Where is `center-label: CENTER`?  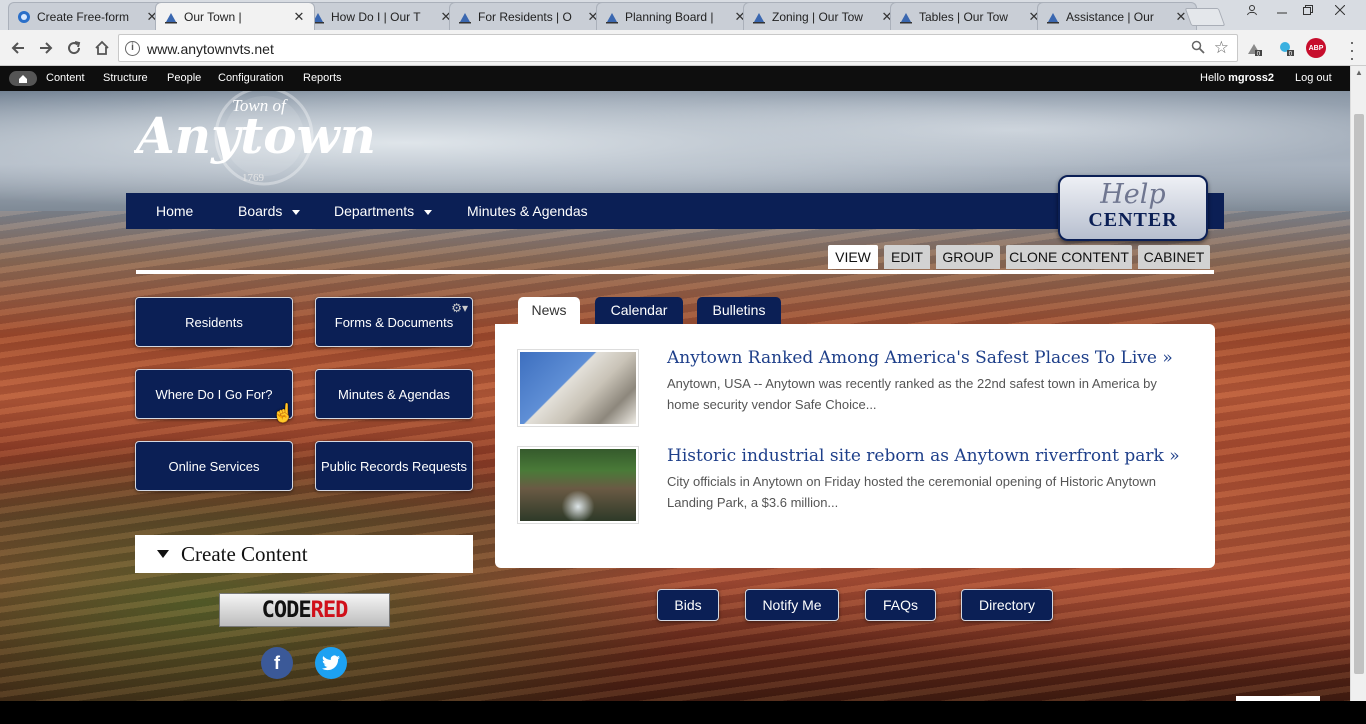
center-label: CENTER is located at coordinates (1133, 220).